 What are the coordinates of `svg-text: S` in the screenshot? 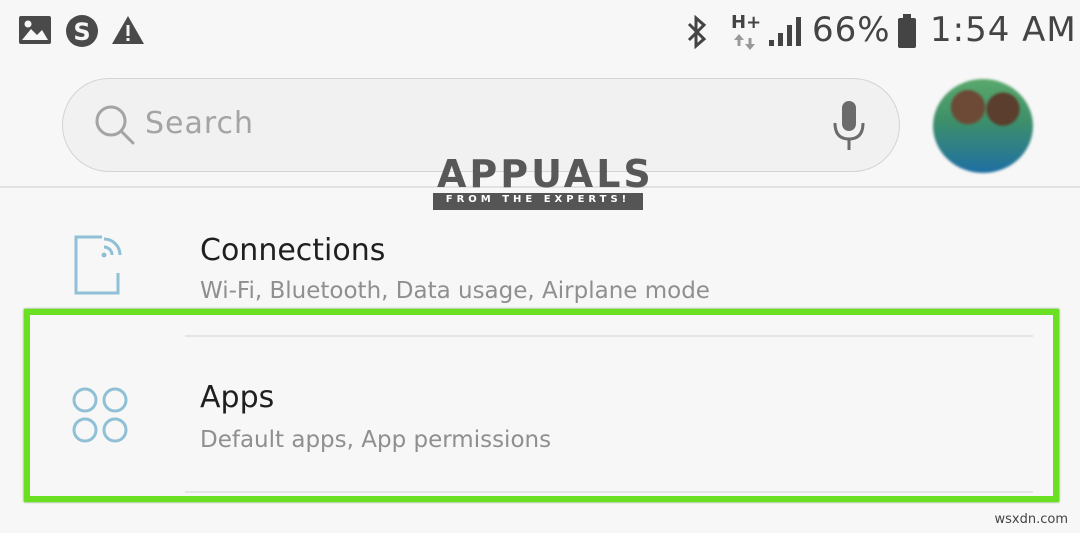 It's located at (81, 32).